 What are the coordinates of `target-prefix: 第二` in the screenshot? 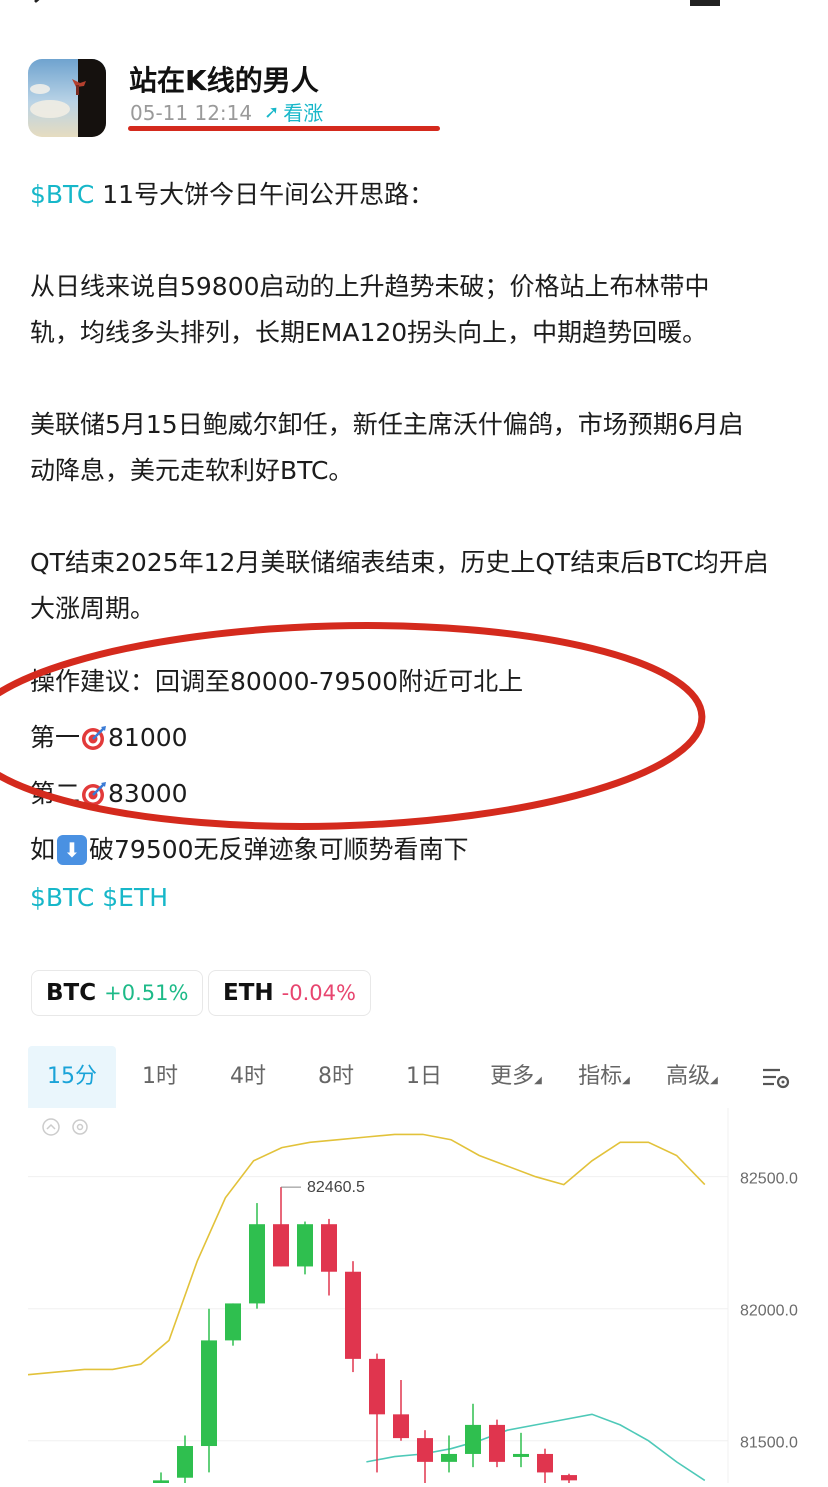 It's located at (55, 793).